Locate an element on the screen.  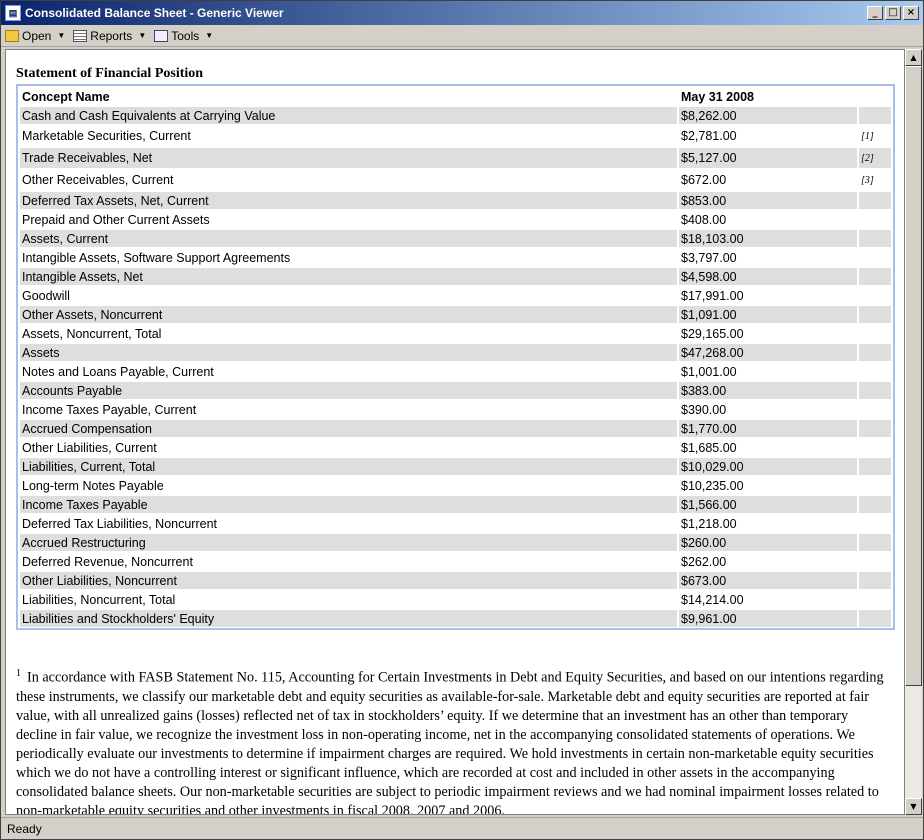
vertical-scrollbar: ▲ ▼ is located at coordinates (913, 432).